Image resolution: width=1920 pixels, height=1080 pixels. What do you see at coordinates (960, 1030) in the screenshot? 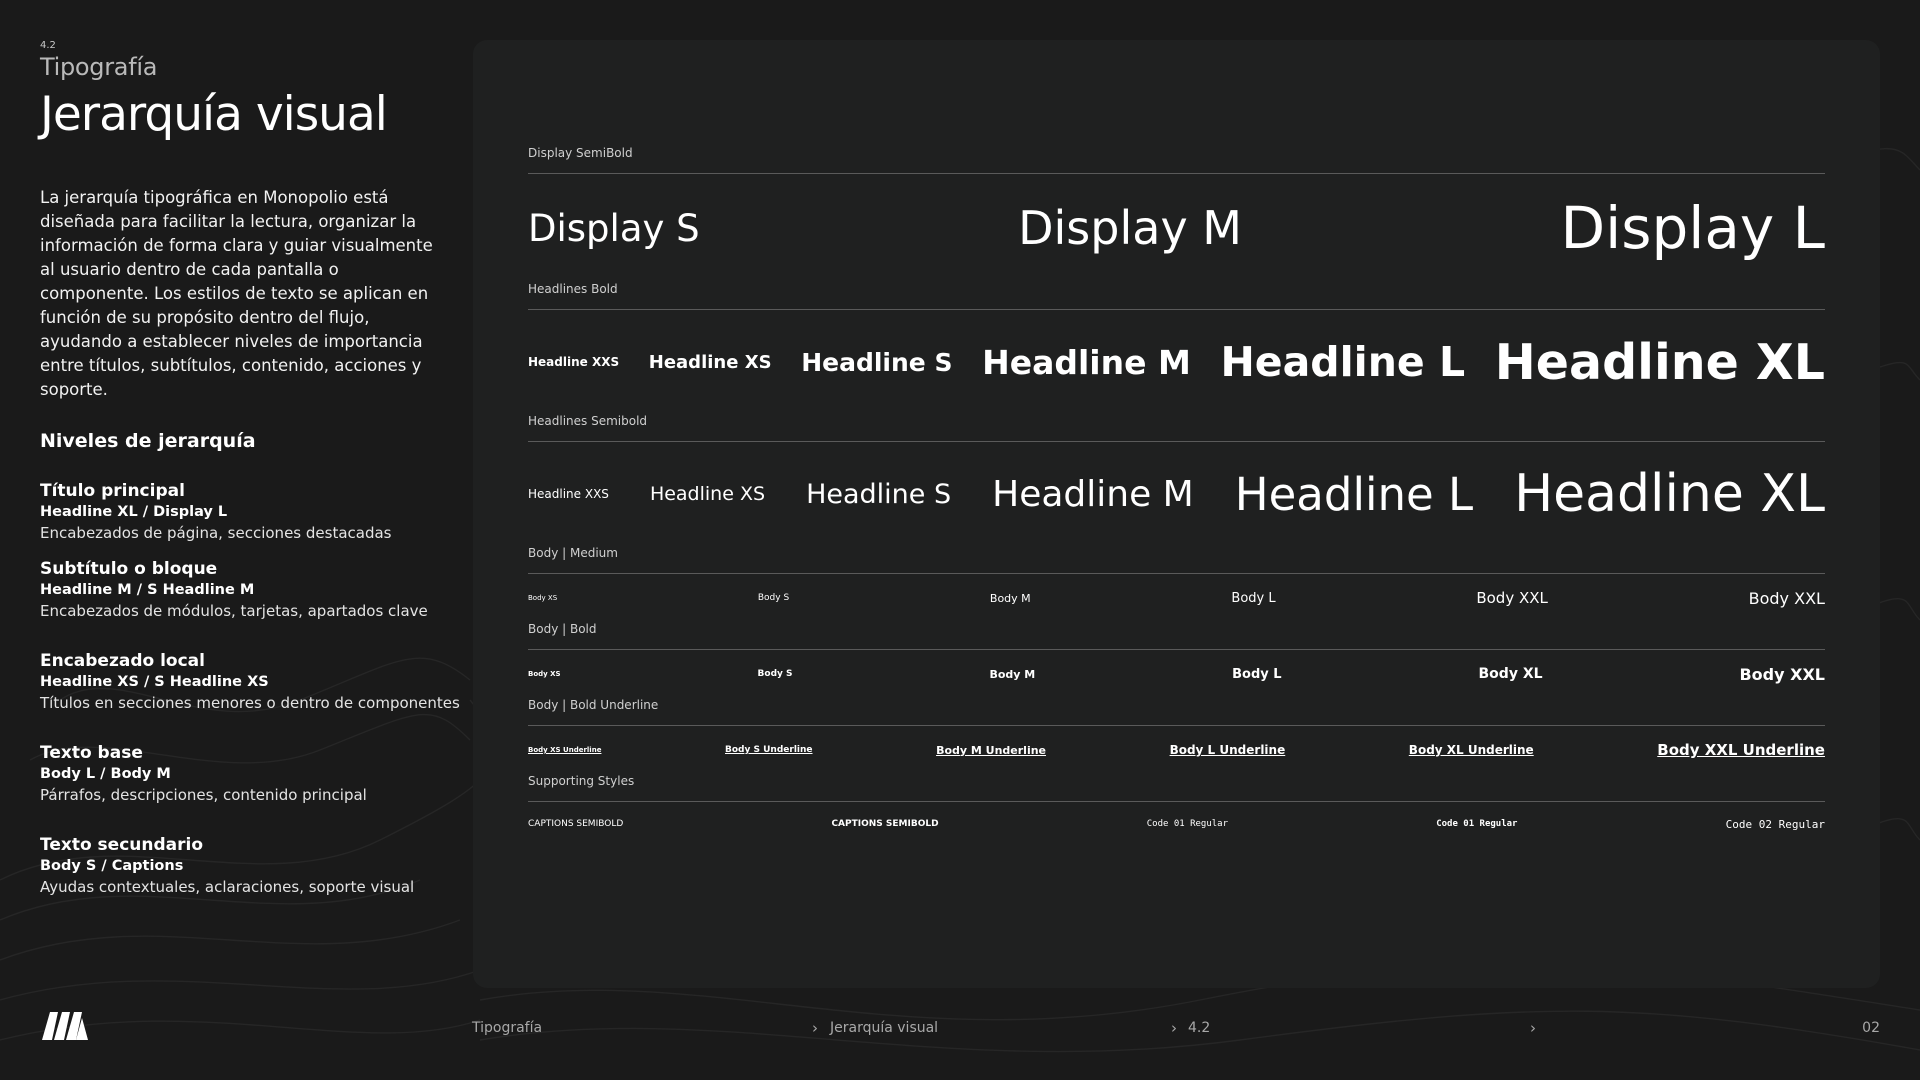
I see `footer: Tipografía › Jerarquía visual › 4.2 › 02` at bounding box center [960, 1030].